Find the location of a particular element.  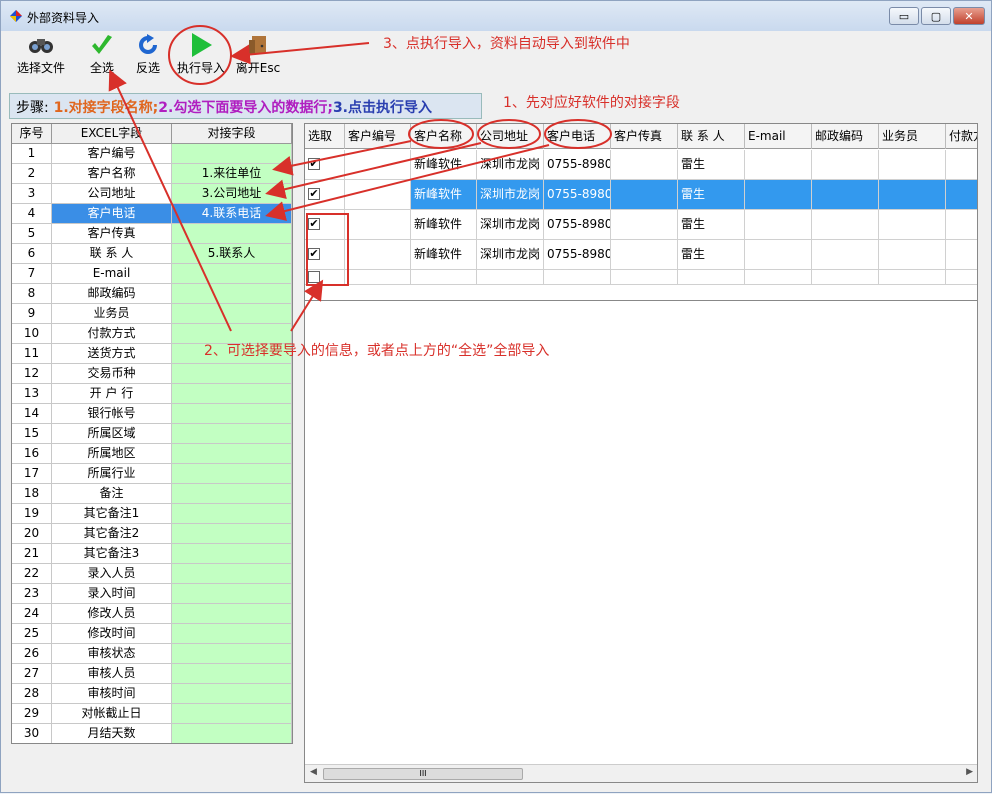

mapping-row: 29 对帐截止日 is located at coordinates (152, 714).